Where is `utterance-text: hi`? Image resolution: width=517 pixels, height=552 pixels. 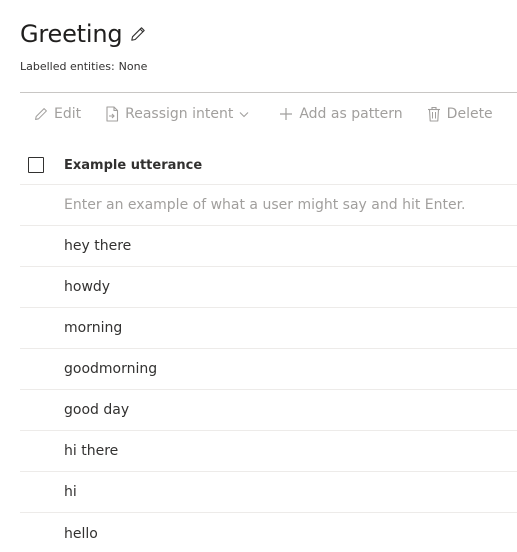 utterance-text: hi is located at coordinates (70, 492).